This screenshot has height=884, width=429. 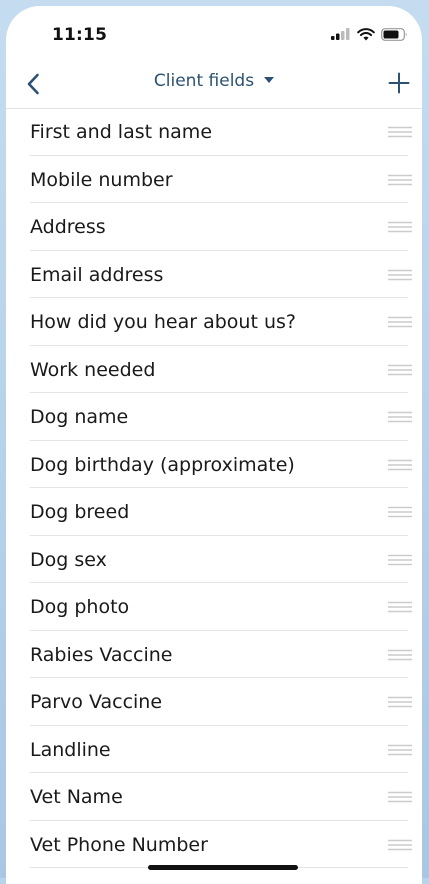 I want to click on add-field-button, so click(x=399, y=83).